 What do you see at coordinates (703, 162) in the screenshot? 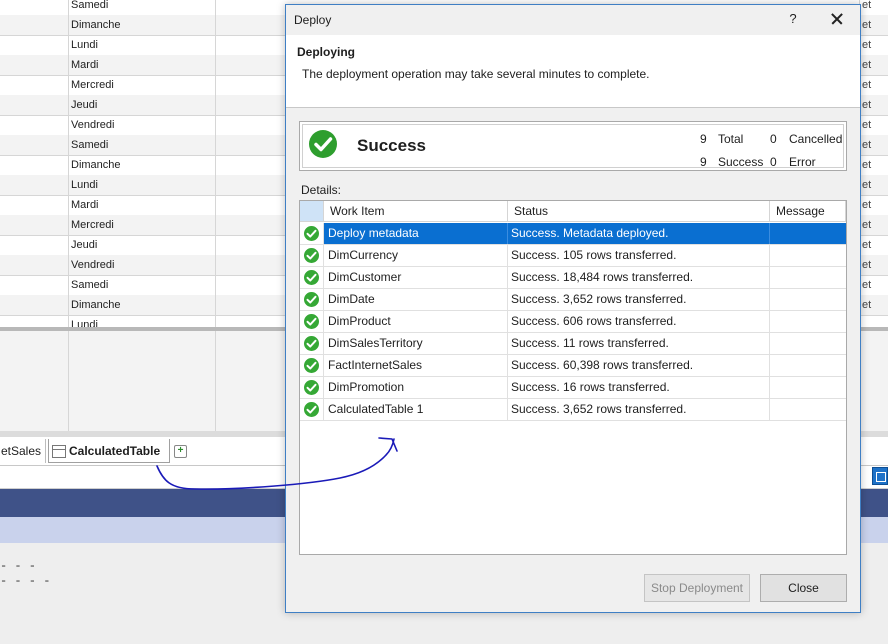
I see `success-count: 9` at bounding box center [703, 162].